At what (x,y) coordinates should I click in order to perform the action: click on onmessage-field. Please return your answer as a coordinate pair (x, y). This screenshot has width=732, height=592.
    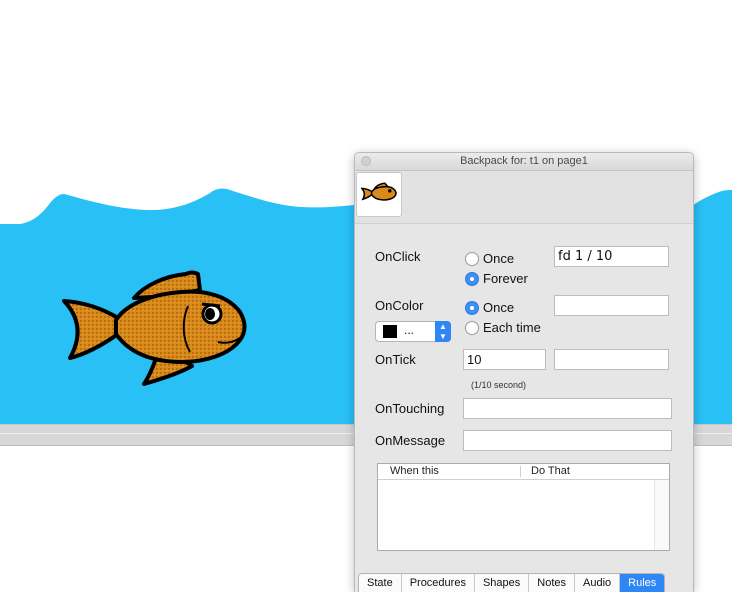
    Looking at the image, I should click on (567, 440).